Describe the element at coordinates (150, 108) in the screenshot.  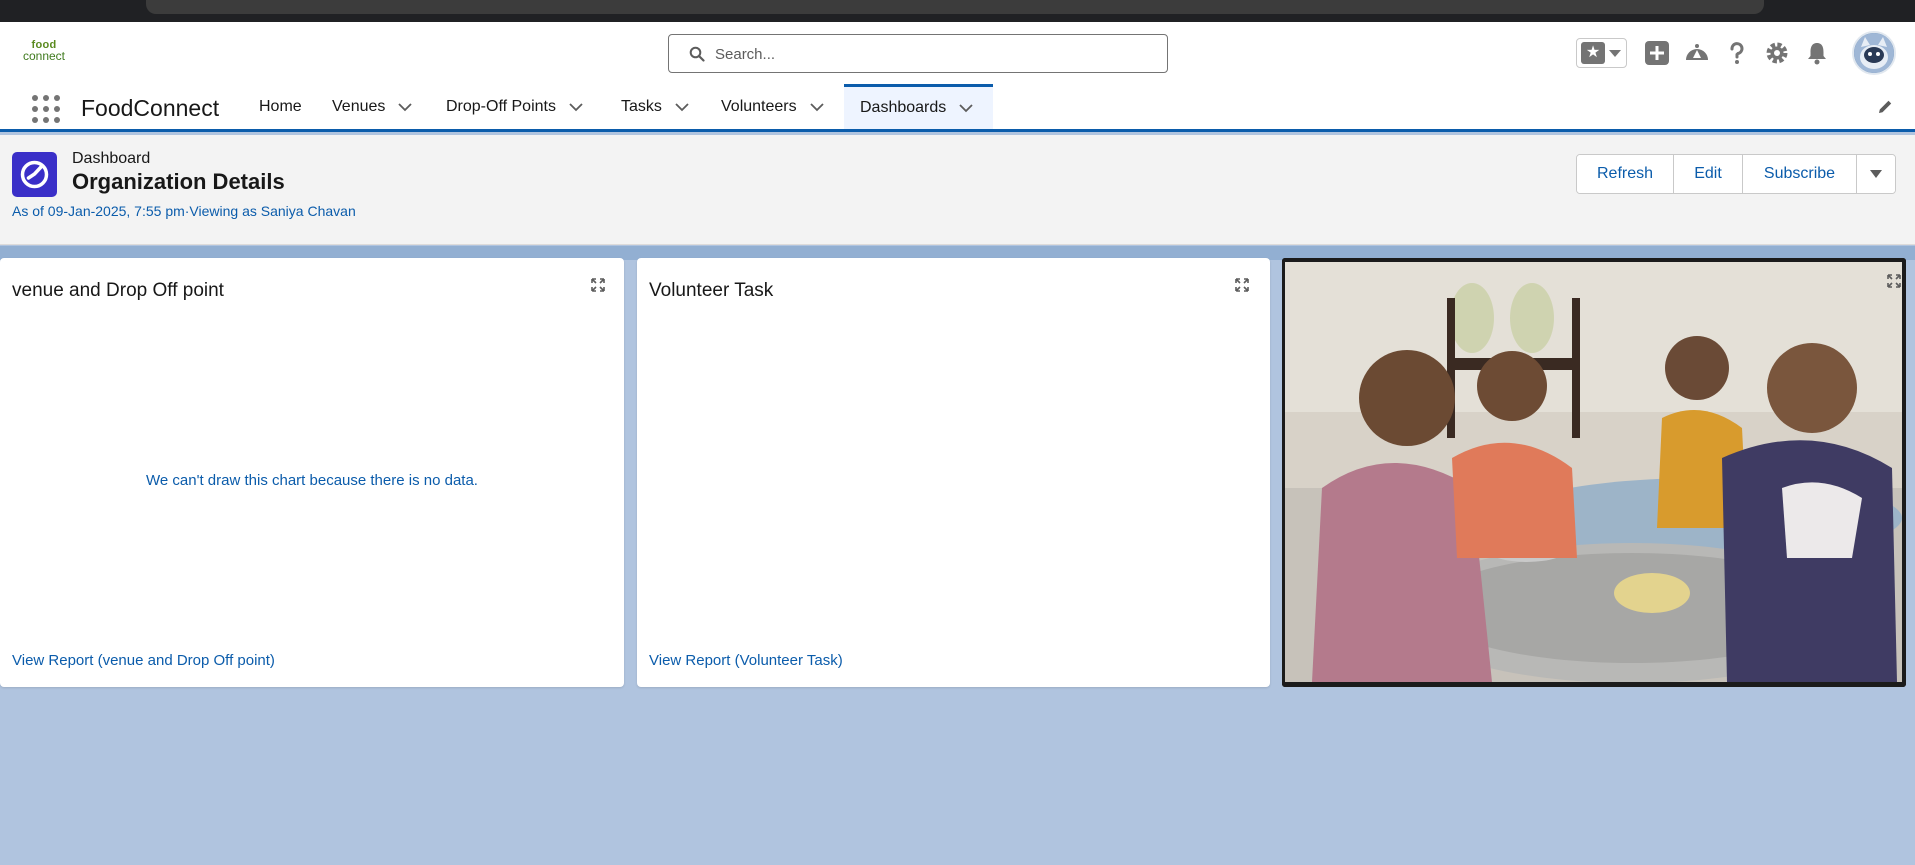
I see `app-name: FoodConnect` at that location.